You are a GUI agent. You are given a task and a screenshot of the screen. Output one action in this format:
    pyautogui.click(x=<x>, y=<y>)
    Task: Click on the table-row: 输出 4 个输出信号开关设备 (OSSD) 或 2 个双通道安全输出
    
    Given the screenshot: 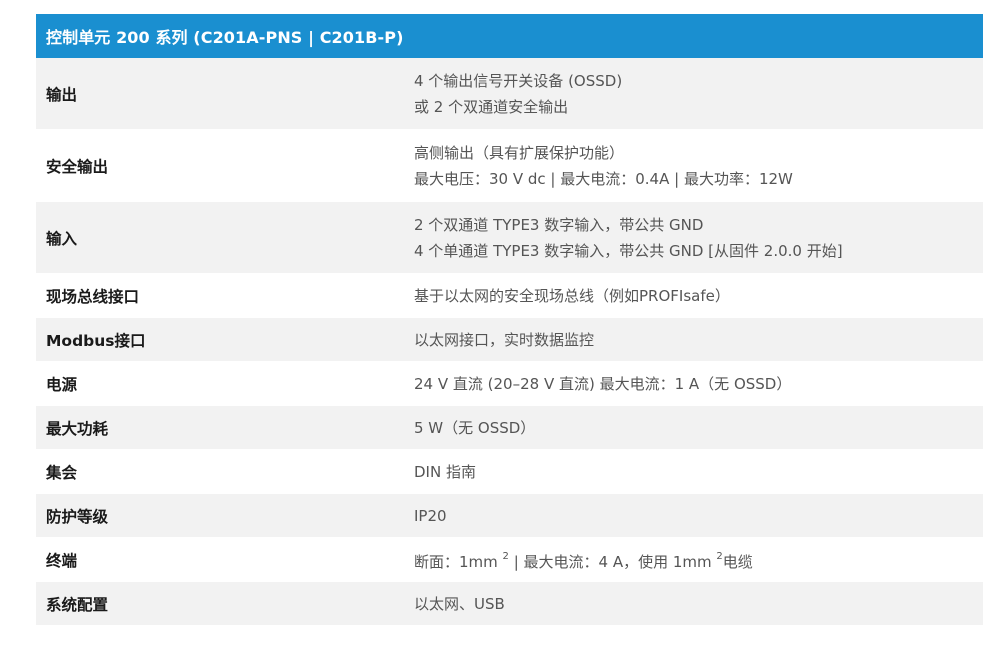 What is the action you would take?
    pyautogui.click(x=509, y=94)
    